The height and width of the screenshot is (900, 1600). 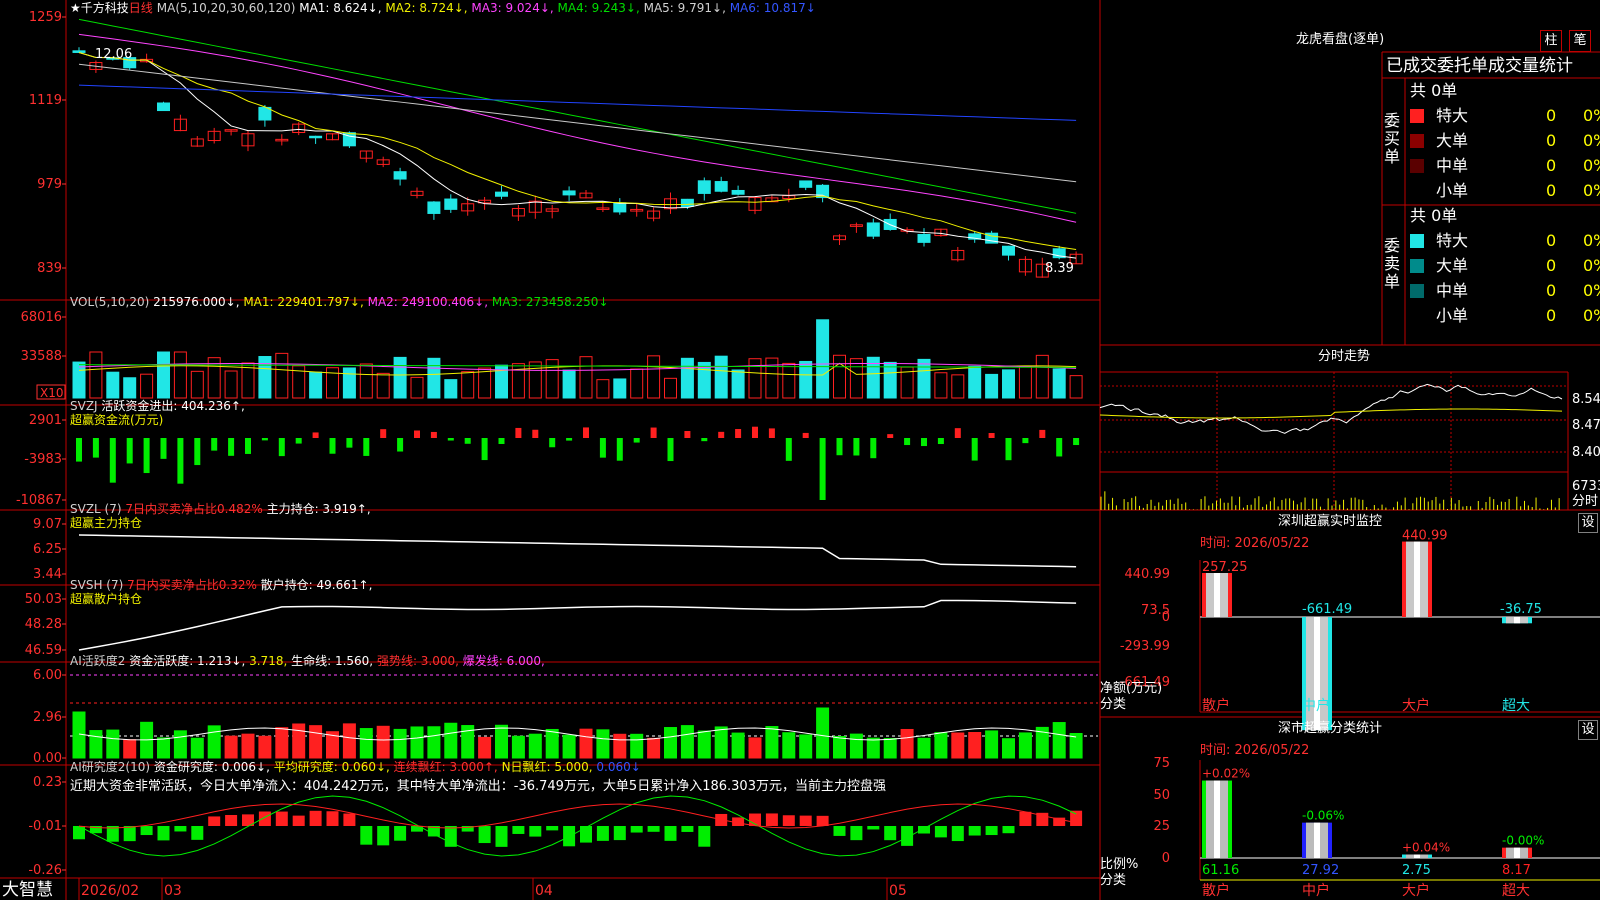 I want to click on low-label: 8.39, so click(x=1059, y=268).